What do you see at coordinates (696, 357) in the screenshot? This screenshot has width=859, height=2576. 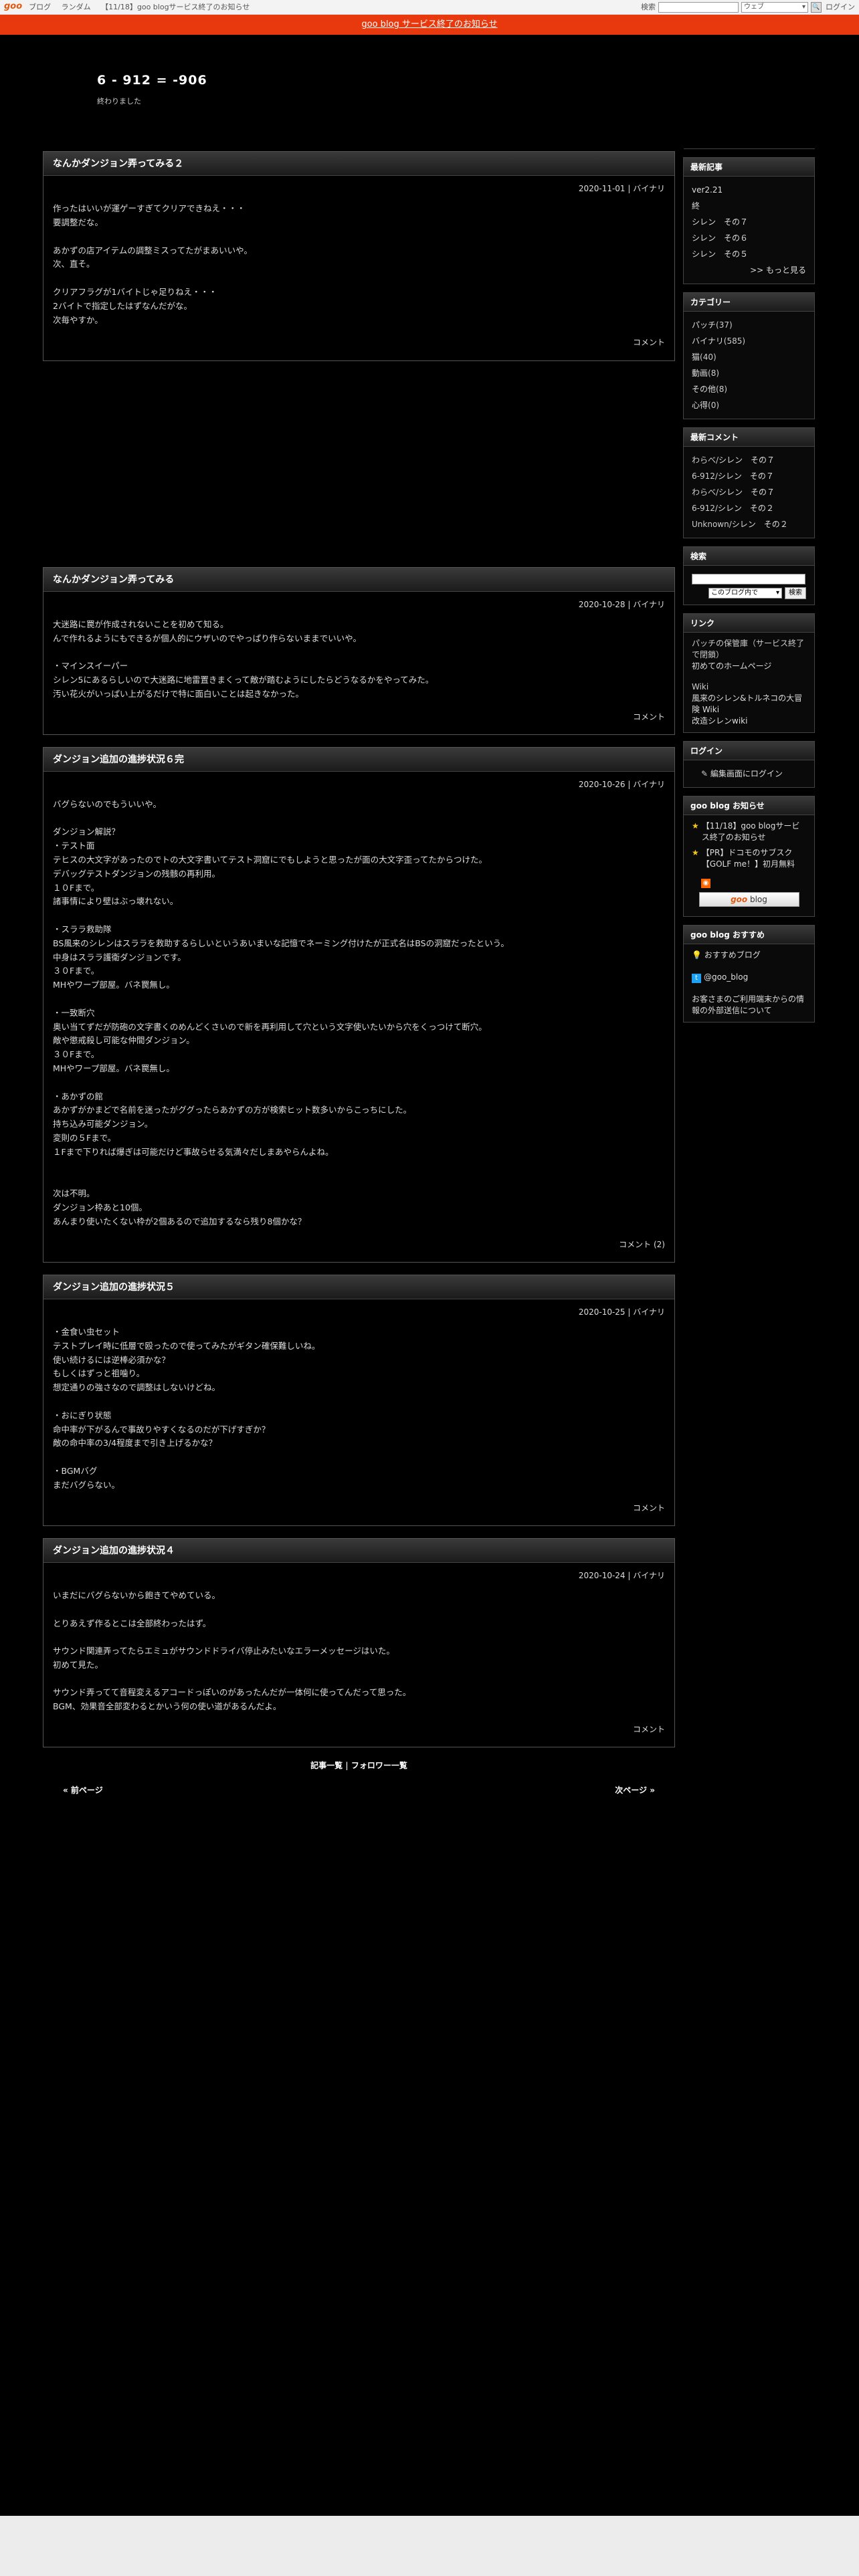 I see `category-link: 猫` at bounding box center [696, 357].